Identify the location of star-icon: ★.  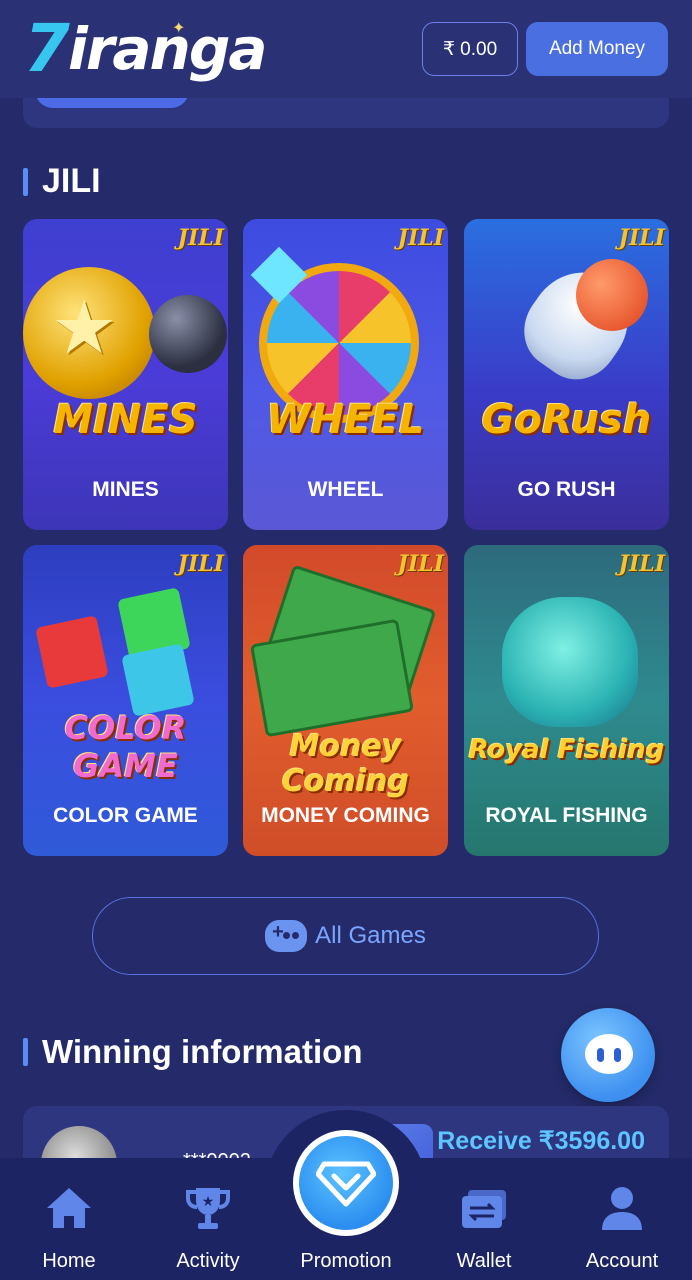
(84, 327).